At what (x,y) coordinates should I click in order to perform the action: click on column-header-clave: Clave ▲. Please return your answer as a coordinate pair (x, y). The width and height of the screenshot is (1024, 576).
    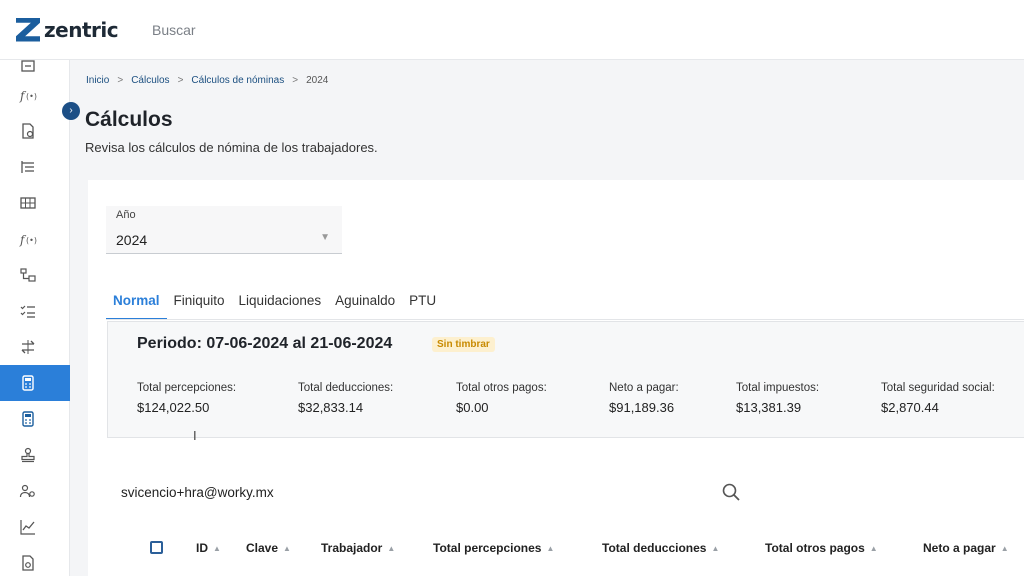
    Looking at the image, I should click on (268, 548).